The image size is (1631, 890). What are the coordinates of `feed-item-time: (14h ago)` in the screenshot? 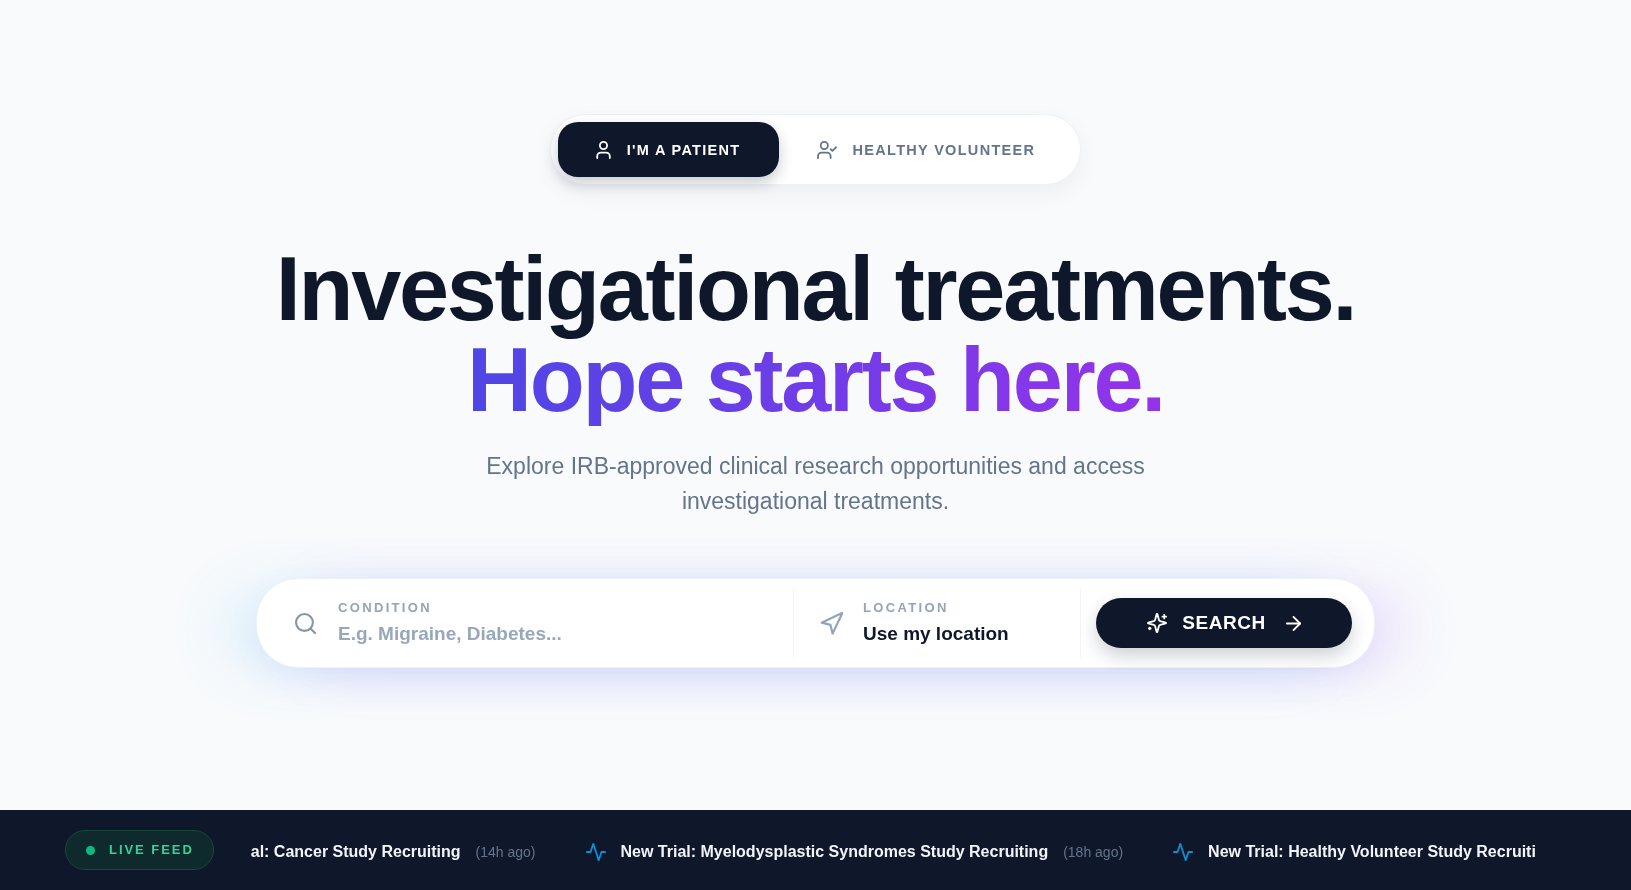 It's located at (505, 852).